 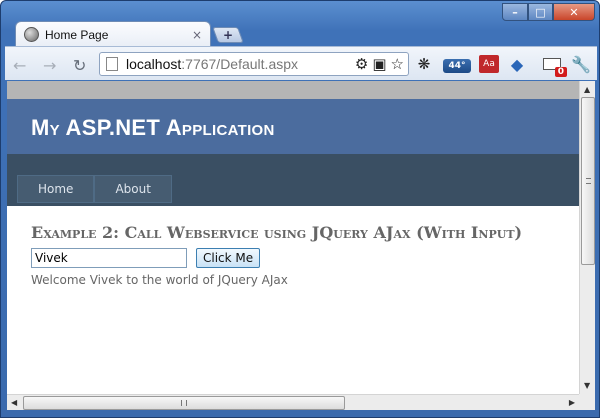 I want to click on new-tab-button: +, so click(x=228, y=35).